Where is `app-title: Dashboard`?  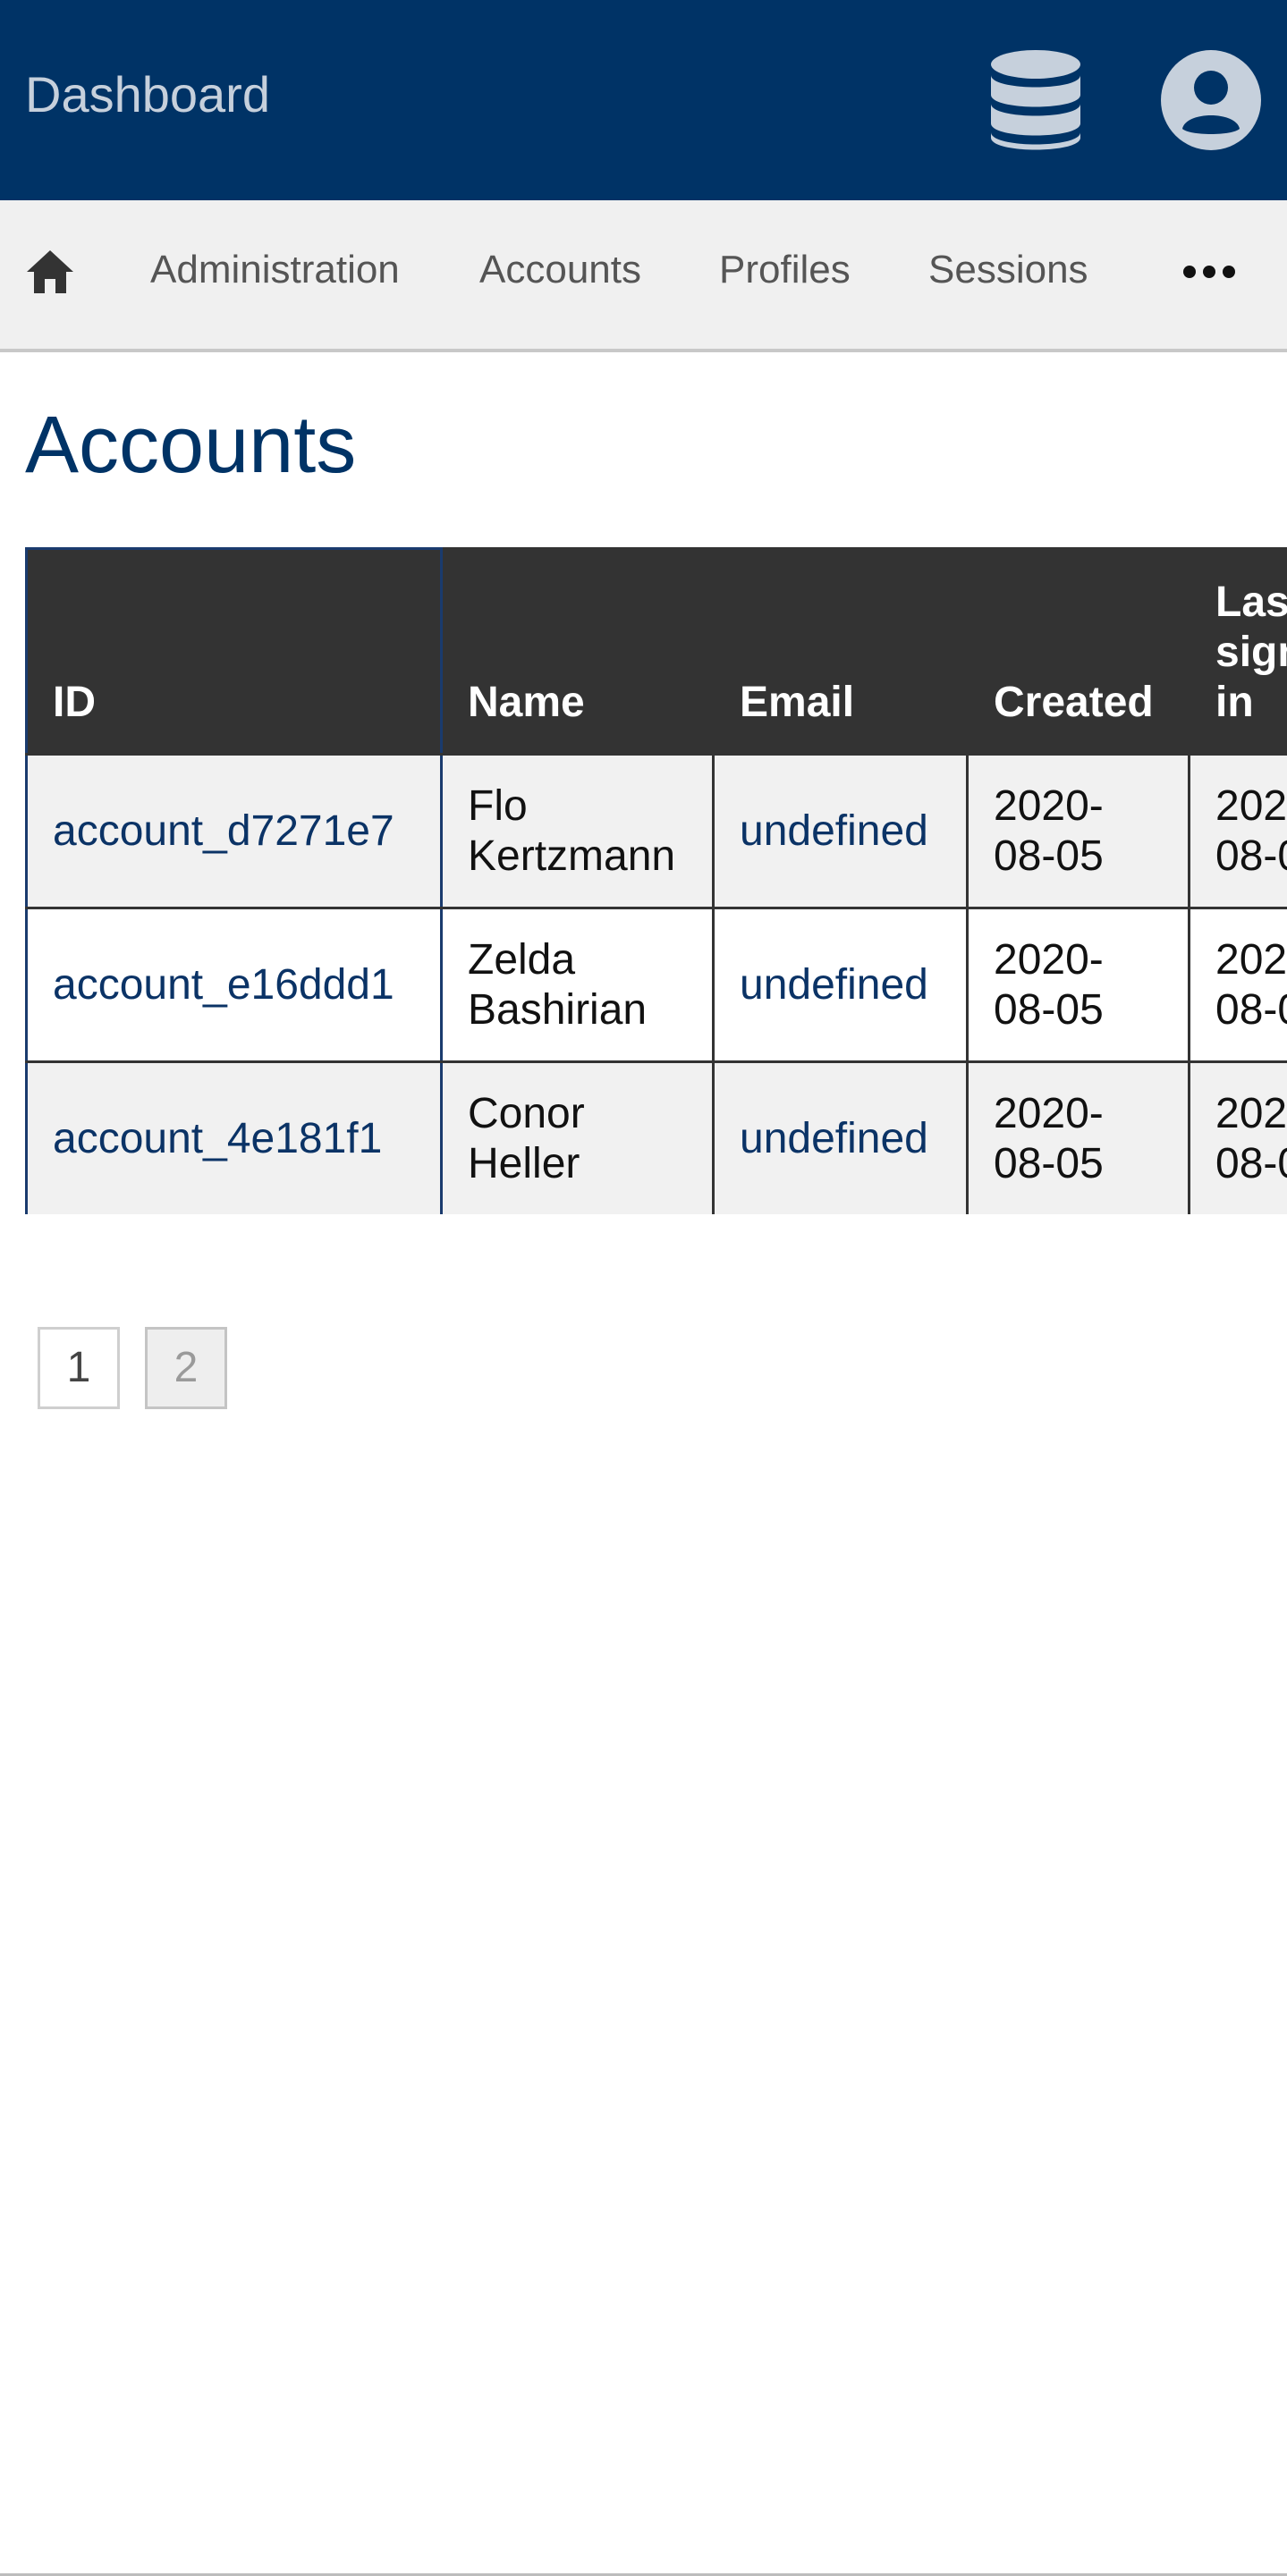 app-title: Dashboard is located at coordinates (147, 94).